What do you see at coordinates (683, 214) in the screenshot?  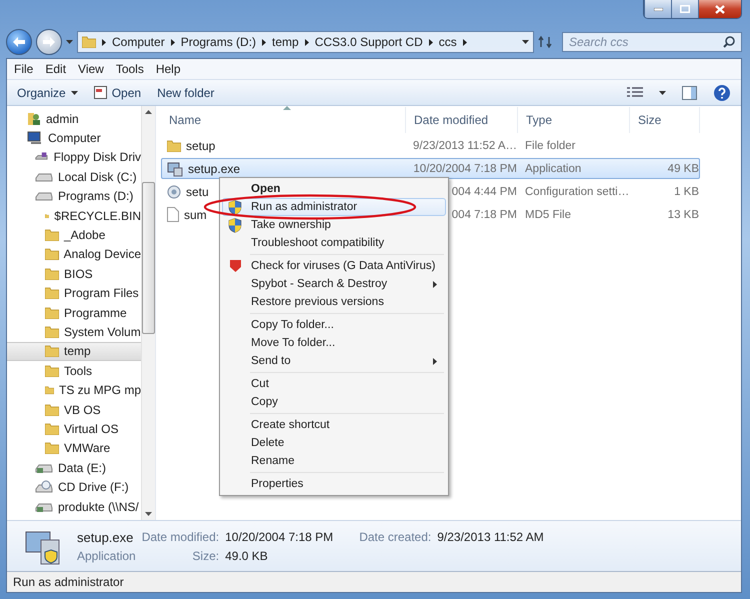 I see `size-cell-text: 13 KB` at bounding box center [683, 214].